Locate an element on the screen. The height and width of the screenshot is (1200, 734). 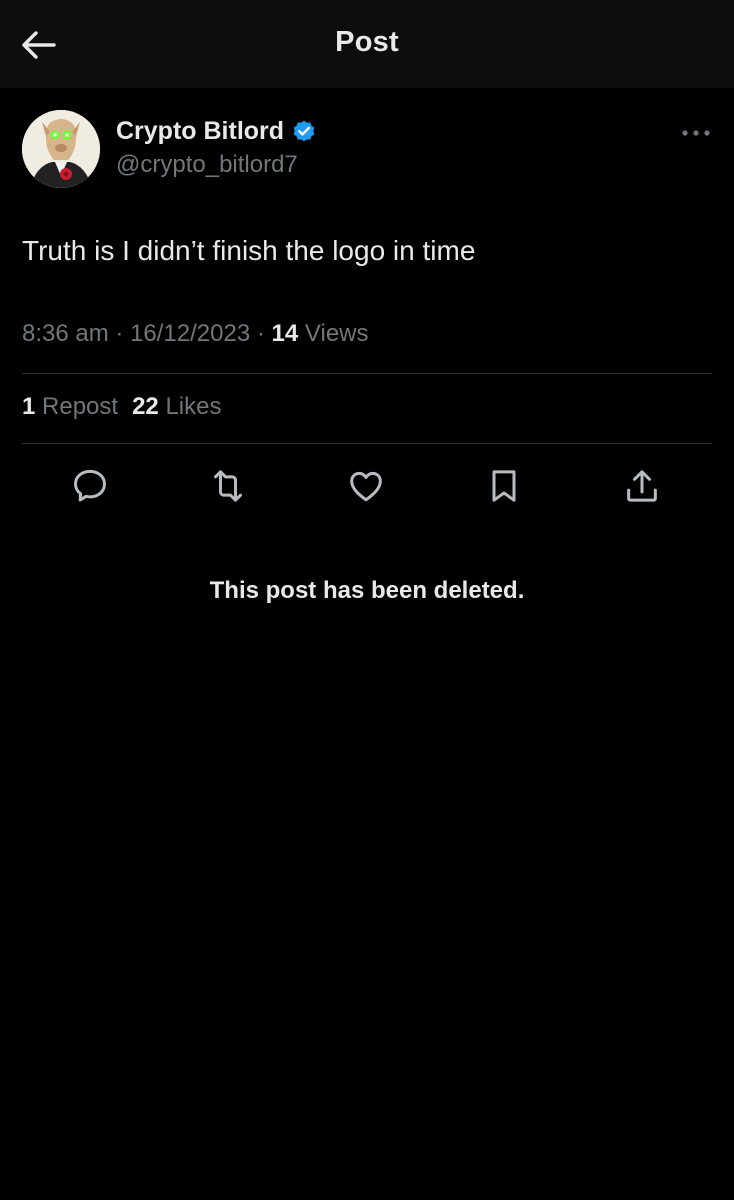
author-handle: @crypto_bitlord7 is located at coordinates (207, 165).